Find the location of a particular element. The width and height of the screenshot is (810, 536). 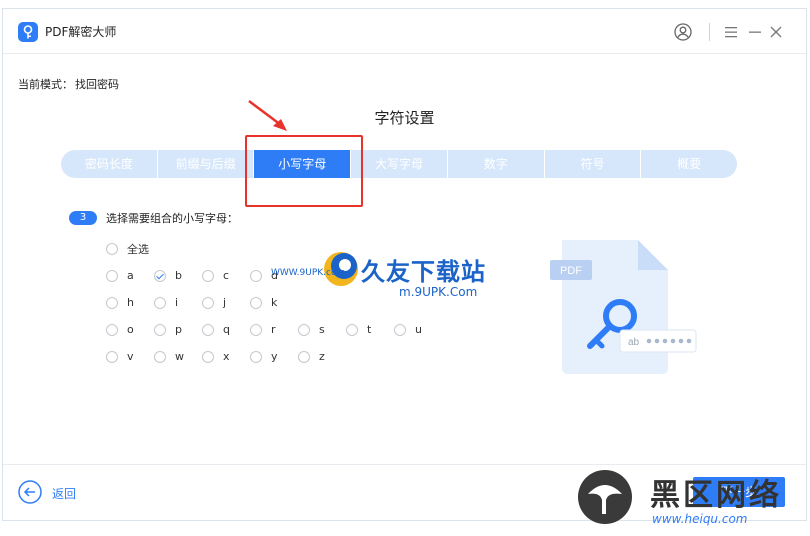

watermark-heiqu-title: 黑区网络 is located at coordinates (716, 495).